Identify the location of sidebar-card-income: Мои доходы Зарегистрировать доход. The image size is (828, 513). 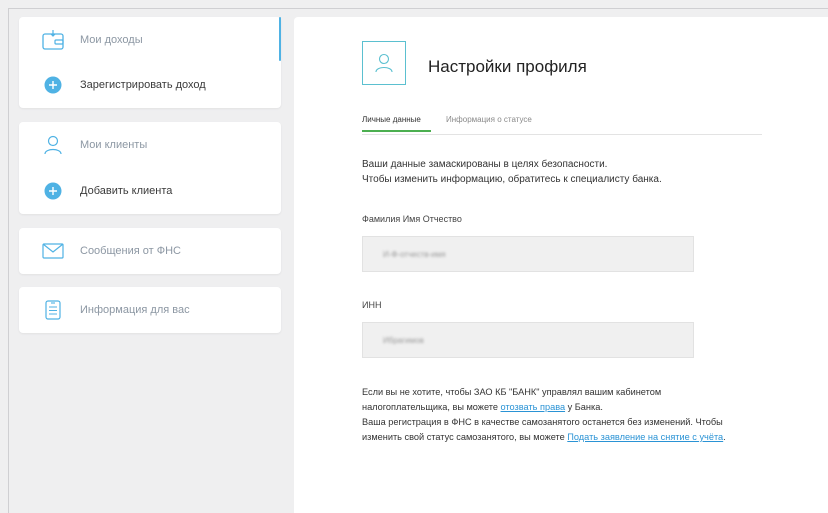
(150, 62).